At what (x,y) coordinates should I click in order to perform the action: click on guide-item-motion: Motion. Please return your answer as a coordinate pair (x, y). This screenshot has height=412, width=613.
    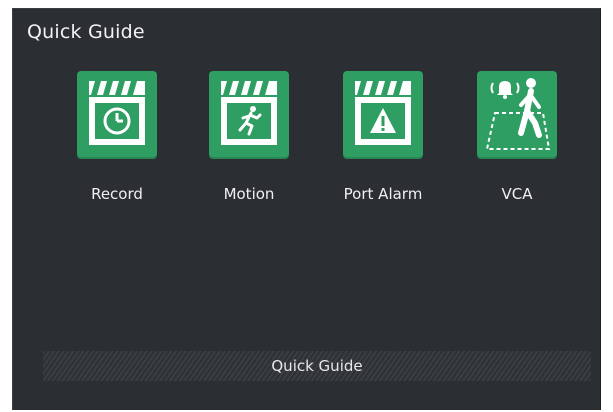
    Looking at the image, I should click on (247, 141).